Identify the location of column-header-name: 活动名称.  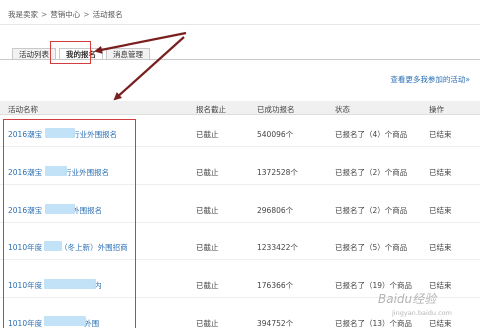
(23, 109).